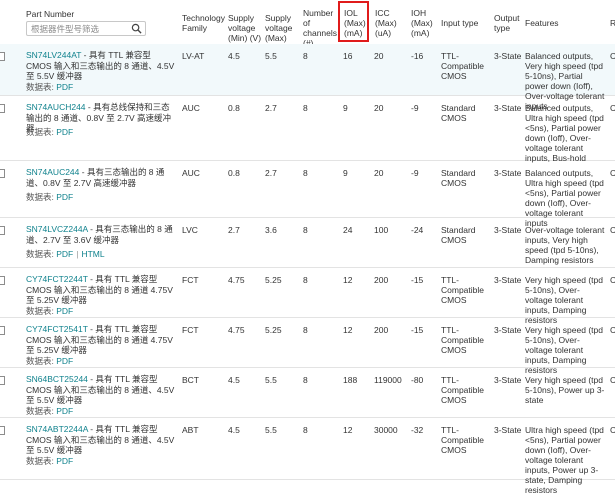 Image resolution: width=615 pixels, height=495 pixels. What do you see at coordinates (234, 230) in the screenshot?
I see `supply-min-cell: 2.7` at bounding box center [234, 230].